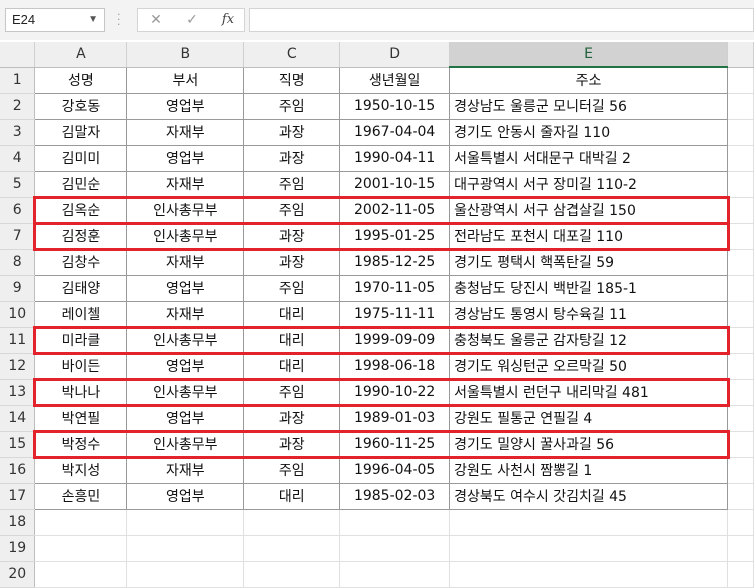 The width and height of the screenshot is (754, 588). I want to click on cell-addr: 강원도 필통군 연필길 4, so click(588, 418).